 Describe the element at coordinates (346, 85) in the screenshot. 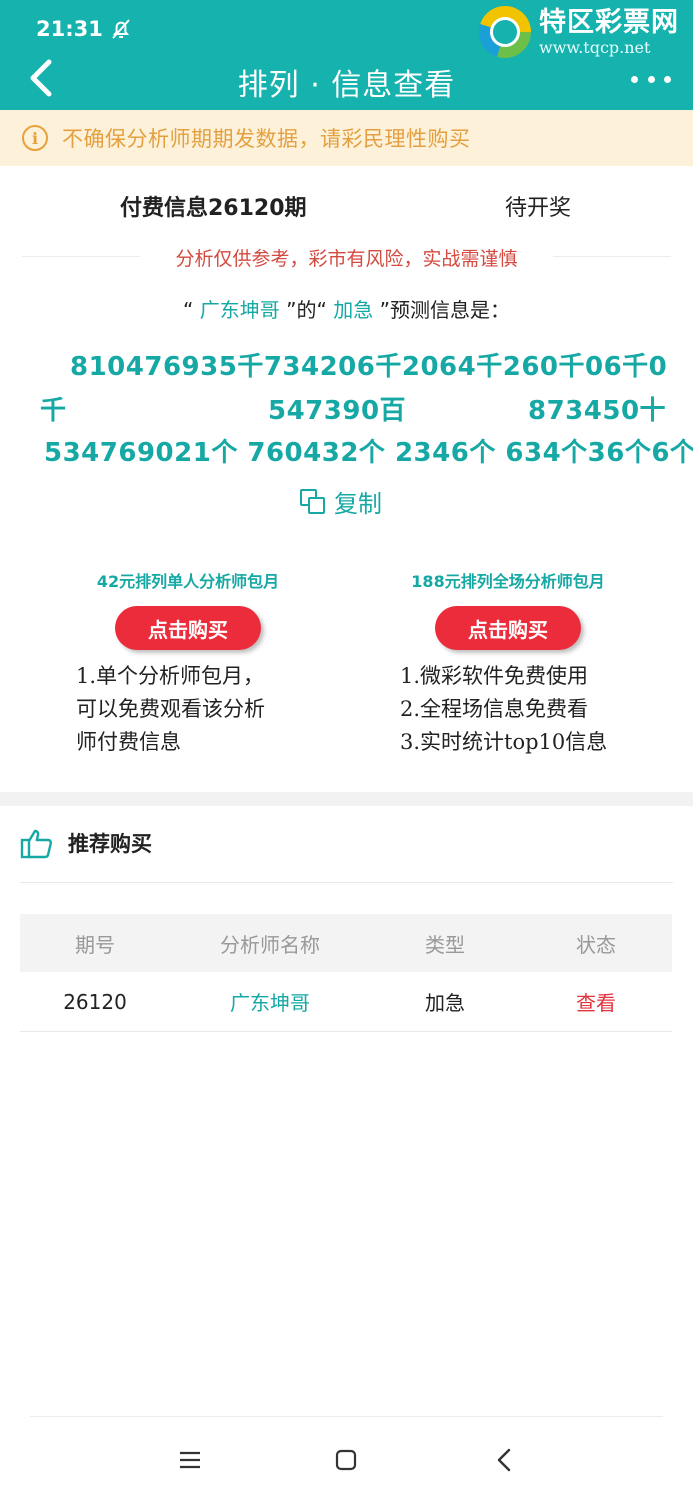

I see `page-title: 排列 · 信息查看` at that location.